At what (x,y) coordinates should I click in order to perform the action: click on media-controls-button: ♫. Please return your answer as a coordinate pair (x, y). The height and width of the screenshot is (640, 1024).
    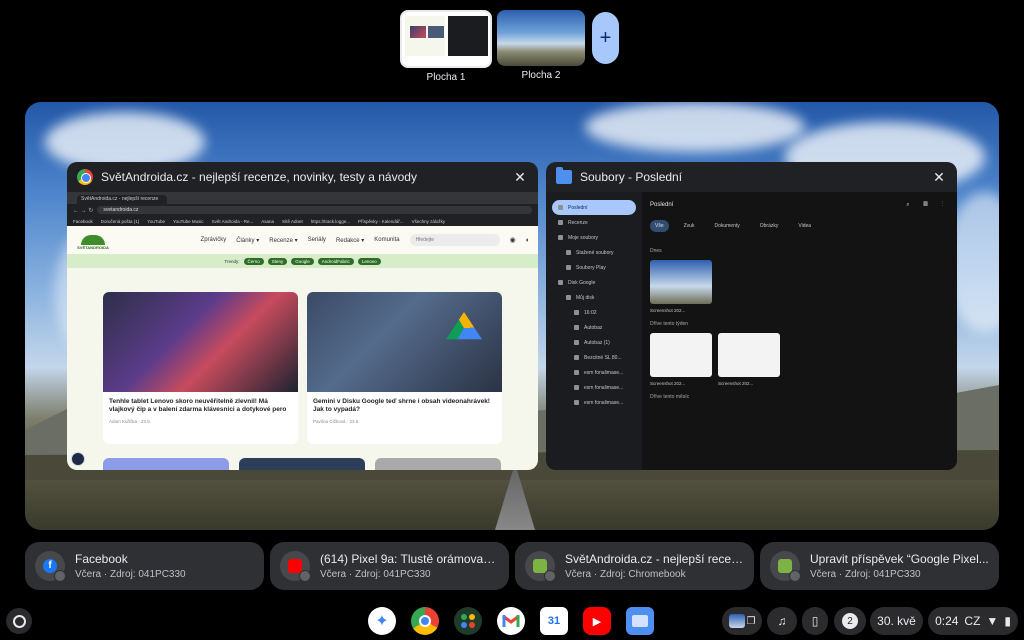
    Looking at the image, I should click on (782, 621).